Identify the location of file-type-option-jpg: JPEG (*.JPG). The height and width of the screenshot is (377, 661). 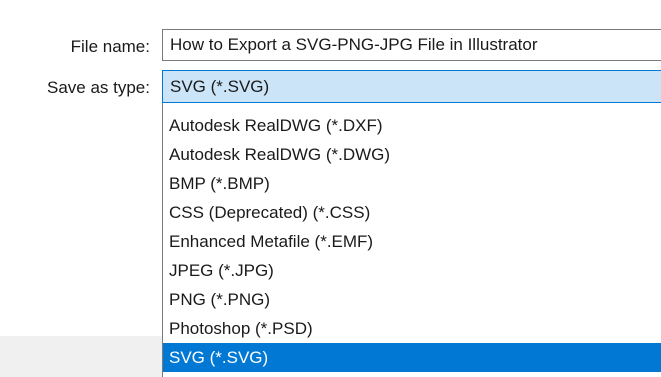
(412, 270).